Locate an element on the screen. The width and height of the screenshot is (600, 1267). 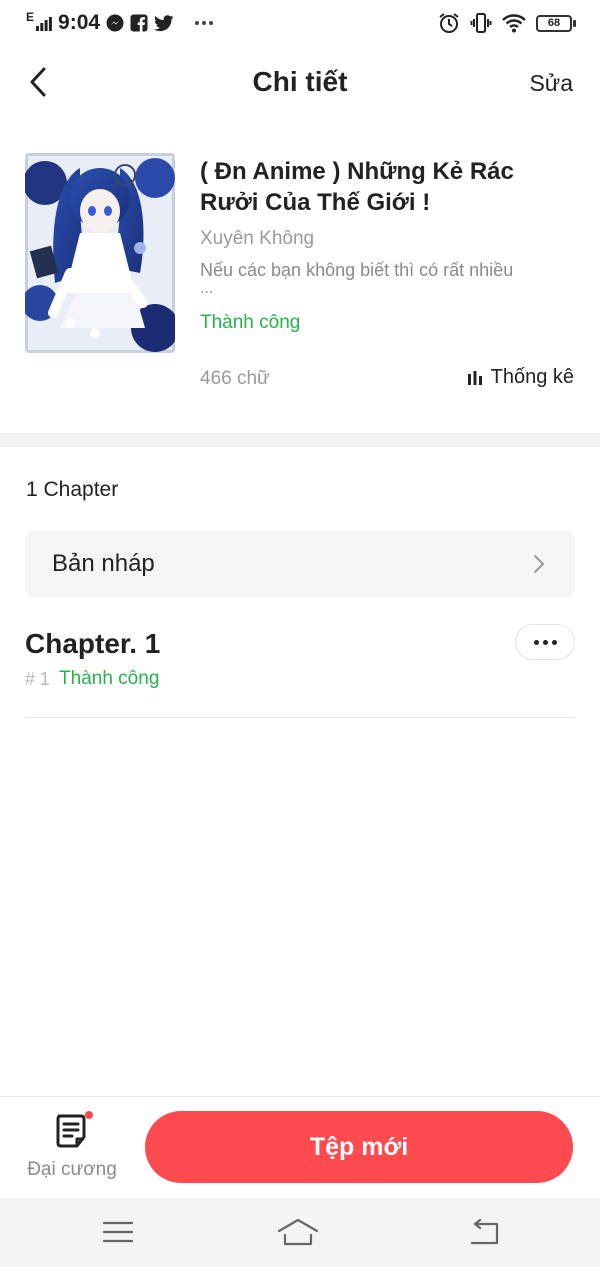
outline-button: Đại cương is located at coordinates (72, 1150).